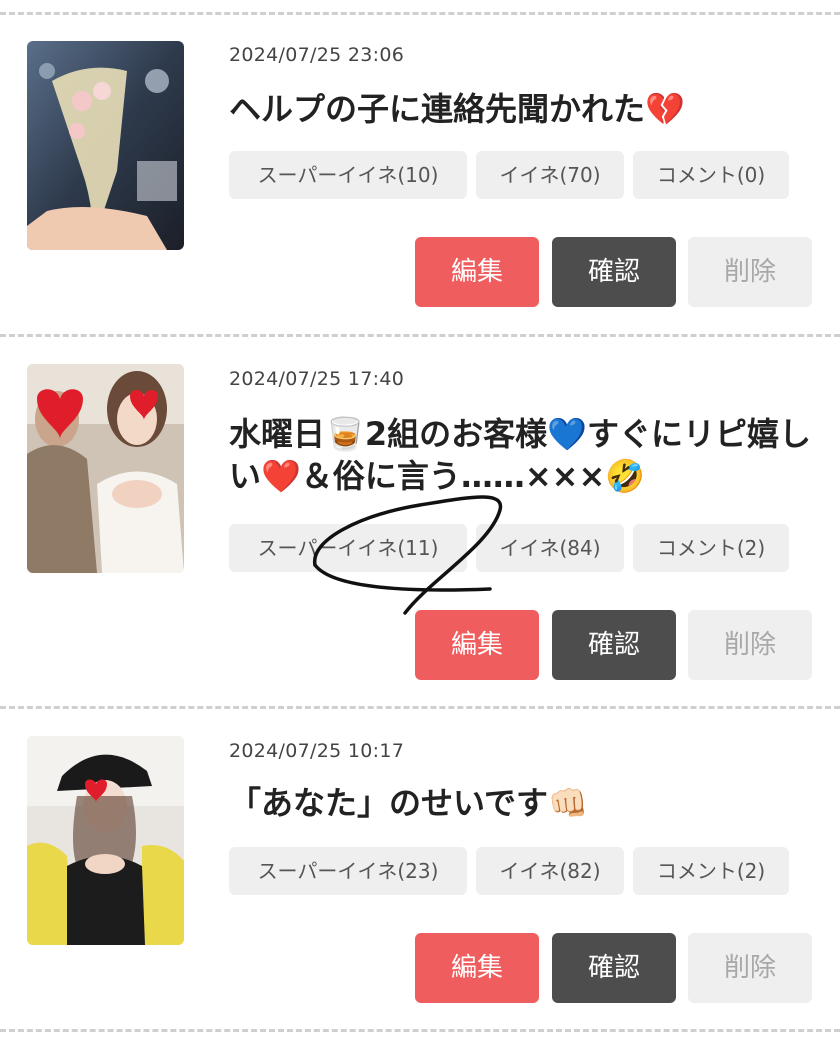 This screenshot has height=1042, width=840. What do you see at coordinates (711, 175) in the screenshot?
I see `comment-count: コメント(0)` at bounding box center [711, 175].